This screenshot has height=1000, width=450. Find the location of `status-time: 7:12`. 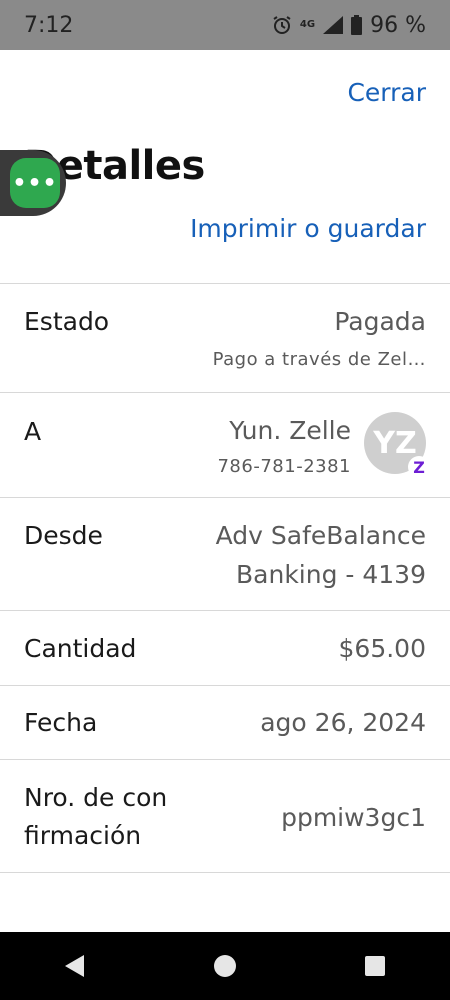

status-time: 7:12 is located at coordinates (49, 25).